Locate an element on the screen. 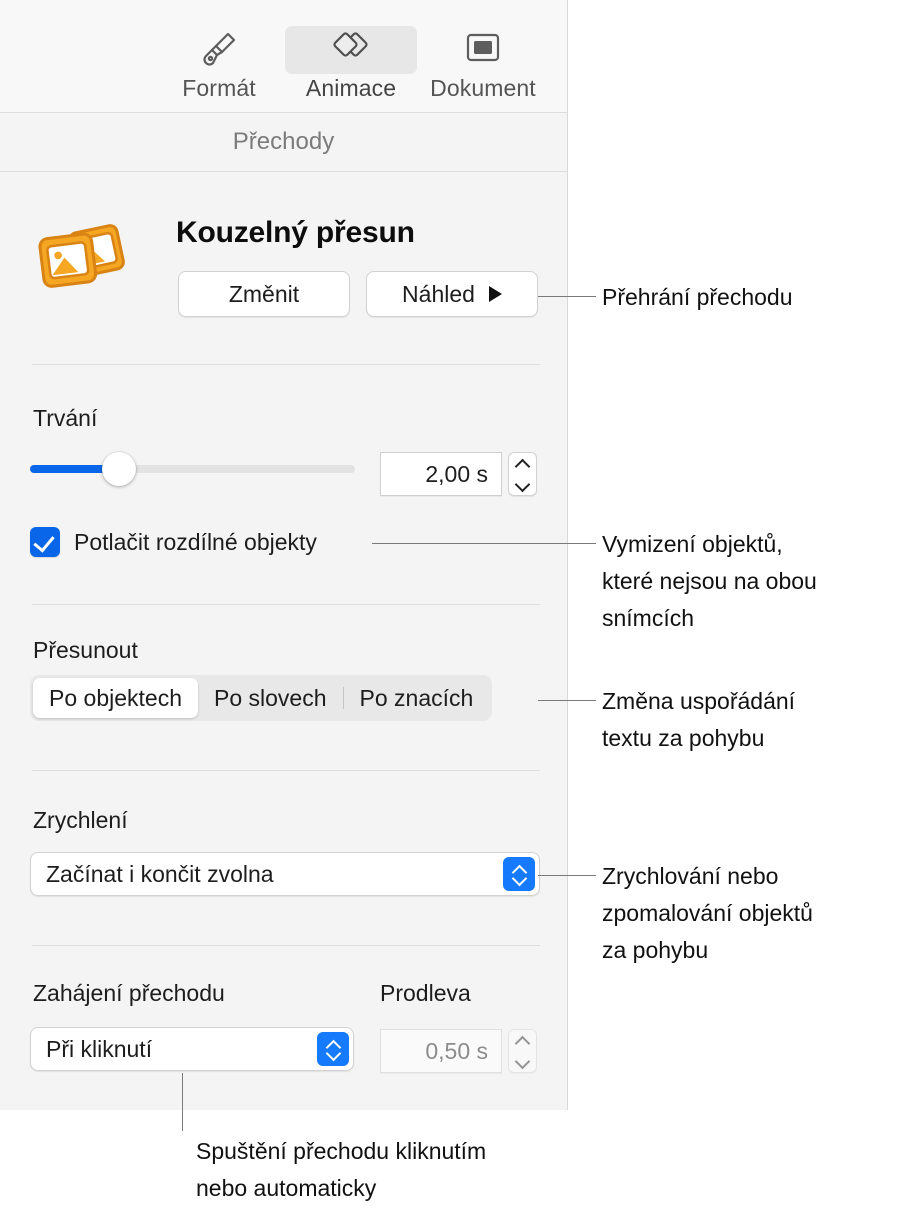 This screenshot has width=912, height=1213. start-transition-popup-value: Při kliknutí is located at coordinates (99, 1048).